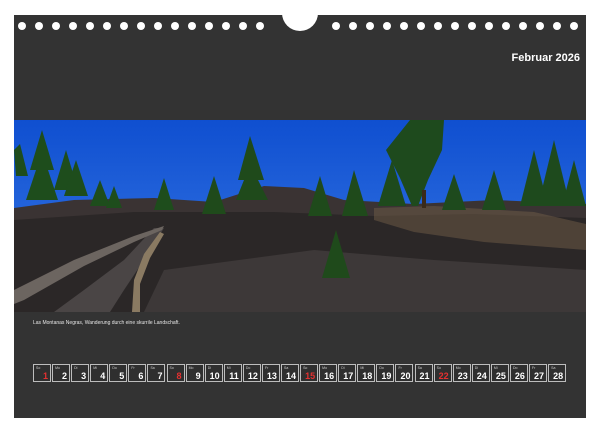 The height and width of the screenshot is (432, 600). I want to click on hanger-cutout, so click(300, 22).